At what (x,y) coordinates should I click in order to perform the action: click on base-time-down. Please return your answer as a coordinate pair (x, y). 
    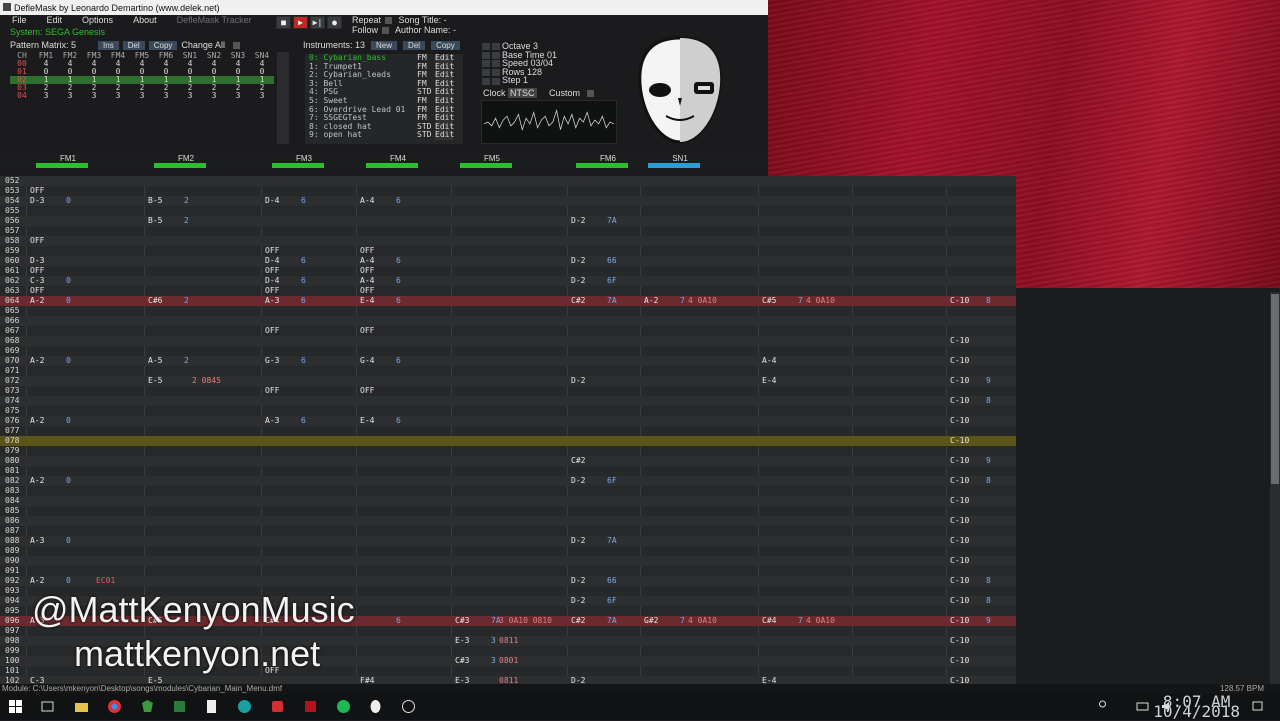
    Looking at the image, I should click on (486, 55).